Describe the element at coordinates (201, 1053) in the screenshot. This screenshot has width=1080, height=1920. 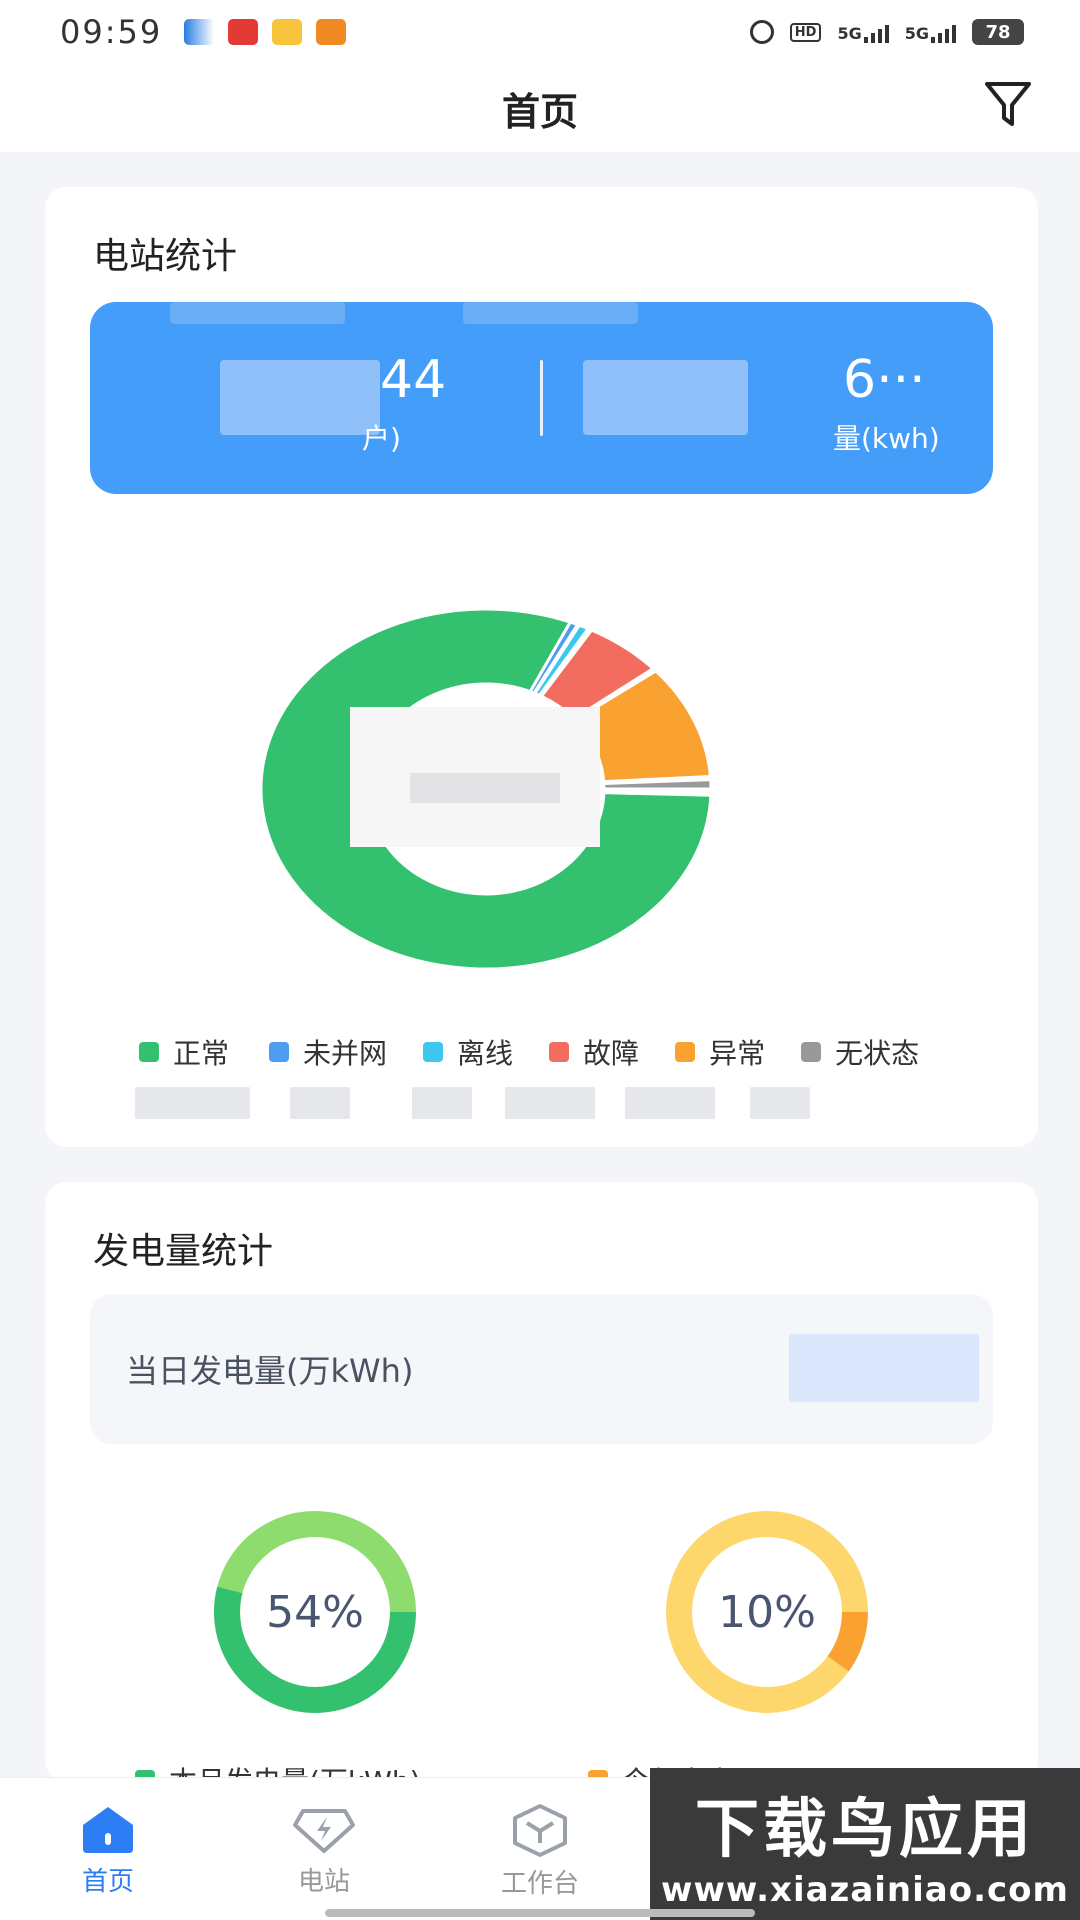
I see `legend-label: 正常` at that location.